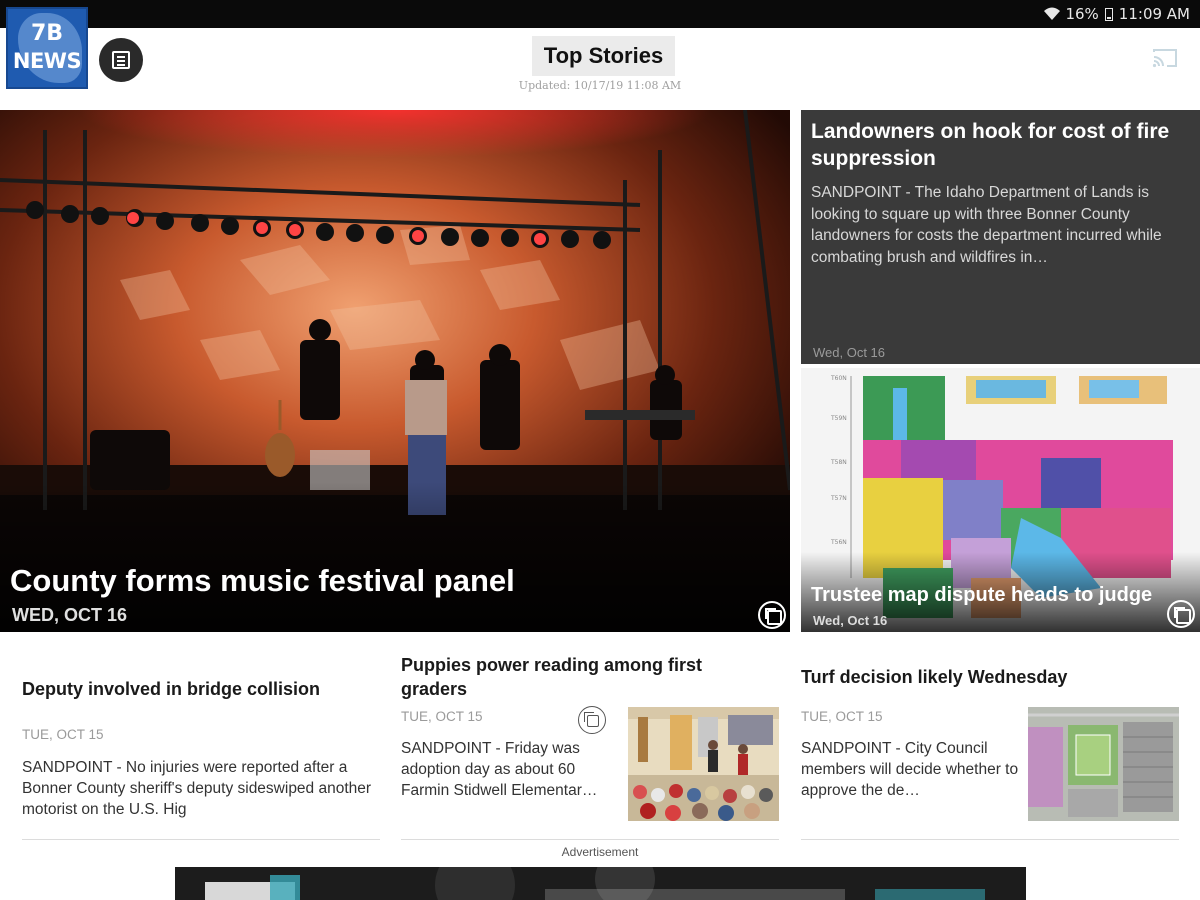 This screenshot has height=900, width=1200. I want to click on svg-text: T56N, so click(838, 542).